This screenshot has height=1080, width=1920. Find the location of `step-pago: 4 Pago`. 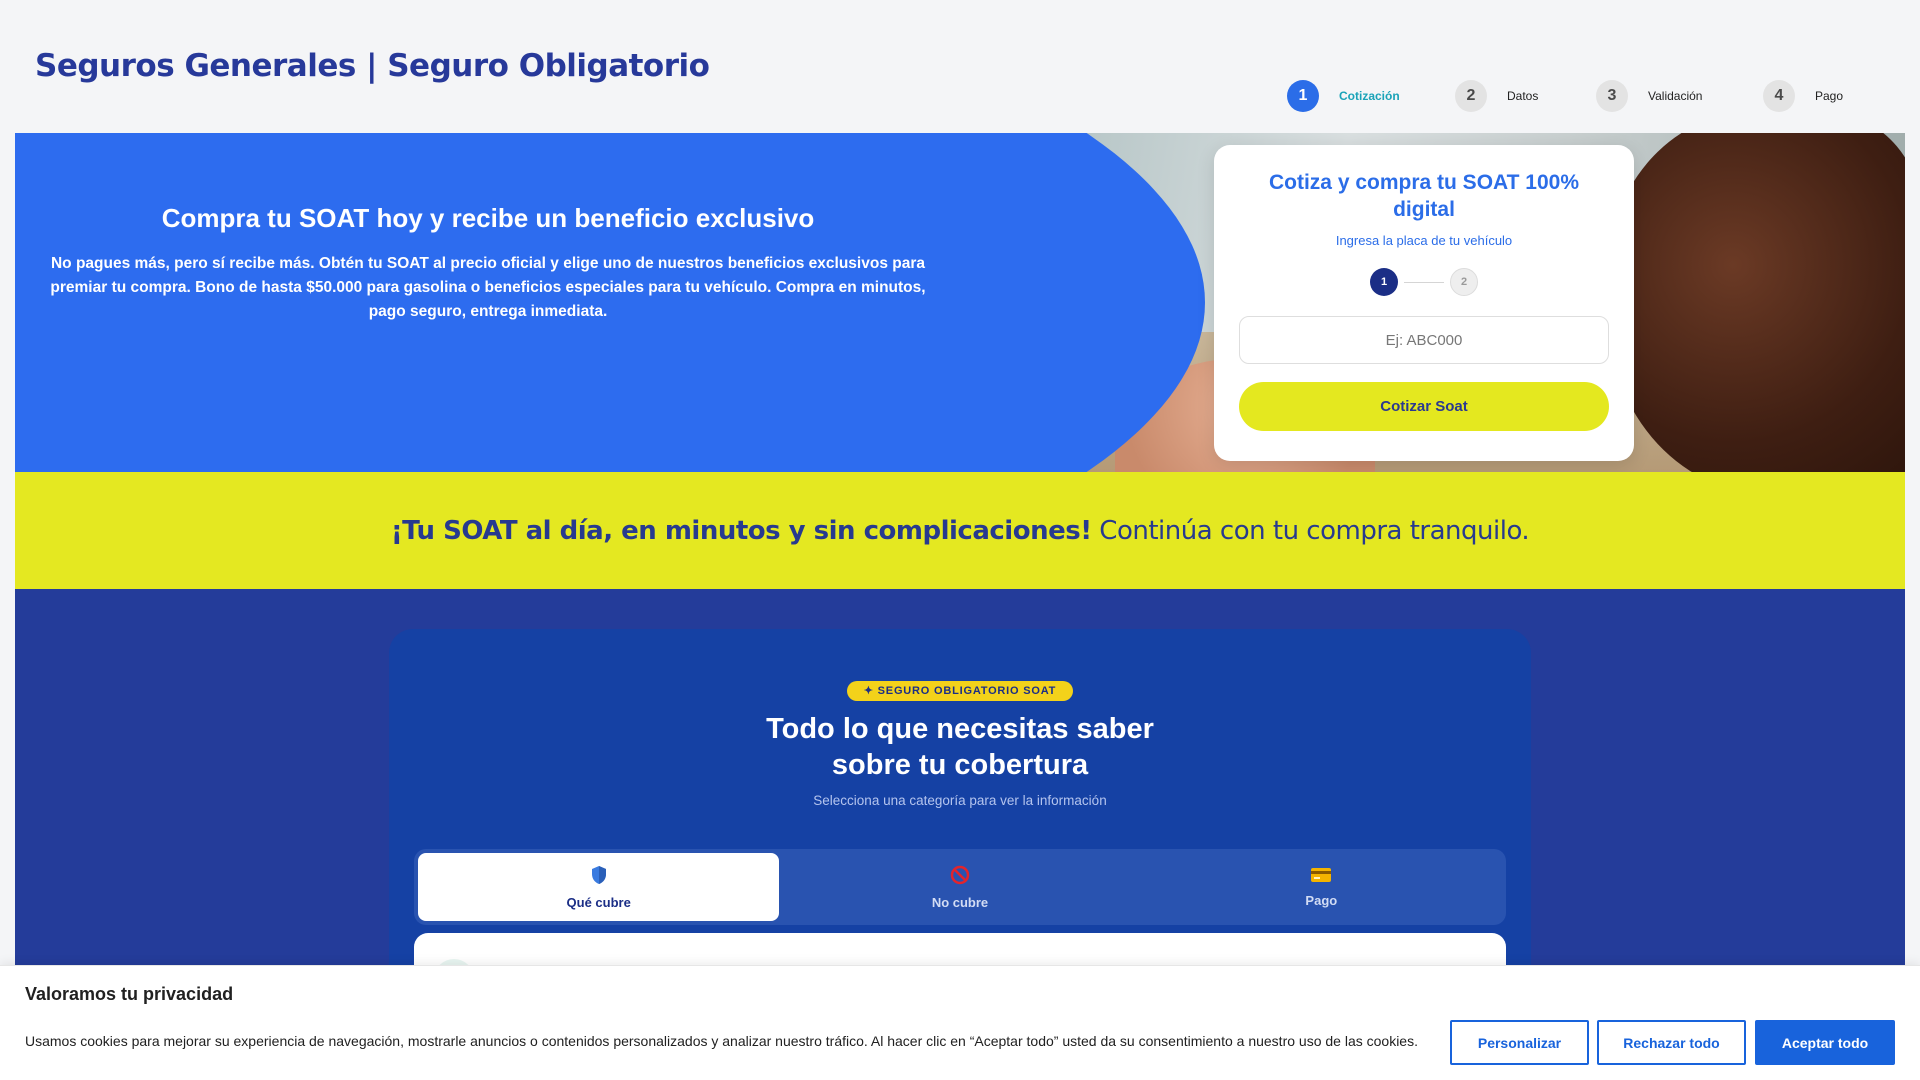

step-pago: 4 Pago is located at coordinates (1803, 96).